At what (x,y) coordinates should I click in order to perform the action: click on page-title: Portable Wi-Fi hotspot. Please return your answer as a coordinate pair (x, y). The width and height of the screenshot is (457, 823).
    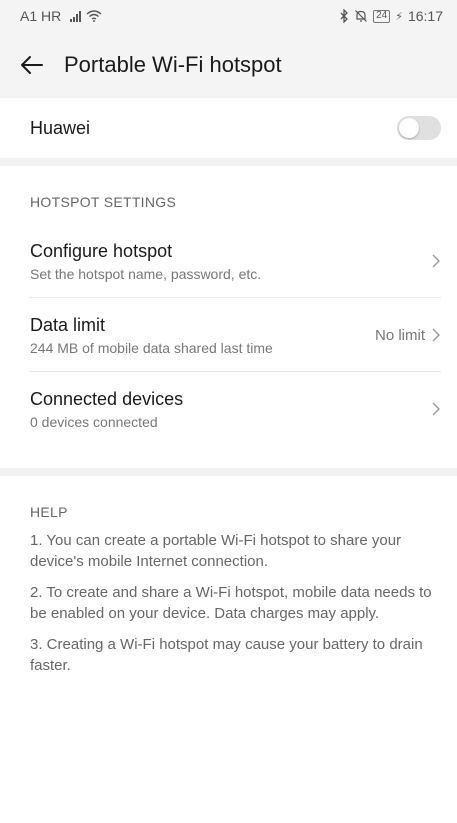
    Looking at the image, I should click on (173, 64).